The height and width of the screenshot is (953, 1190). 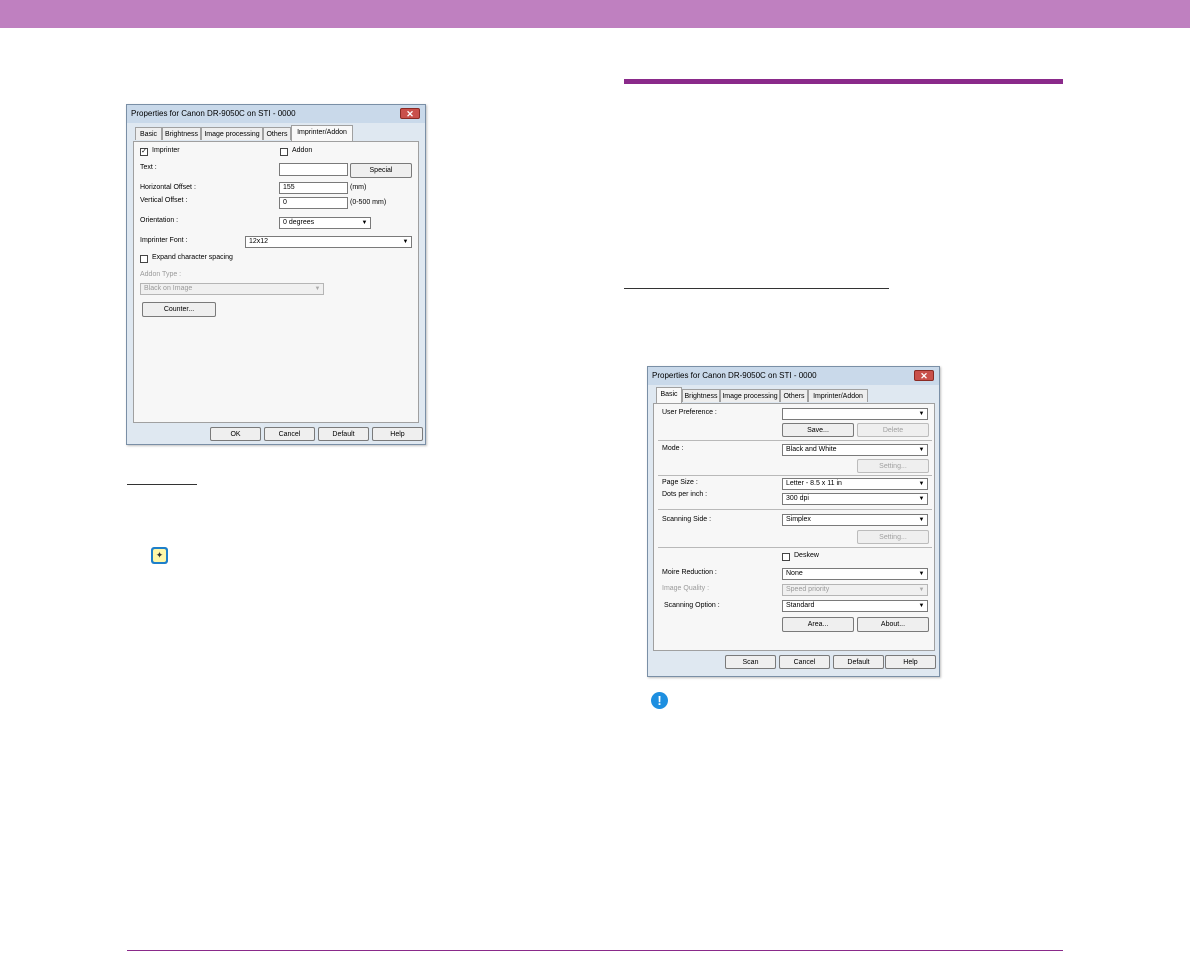 What do you see at coordinates (893, 430) in the screenshot?
I see `delete-button: Delete` at bounding box center [893, 430].